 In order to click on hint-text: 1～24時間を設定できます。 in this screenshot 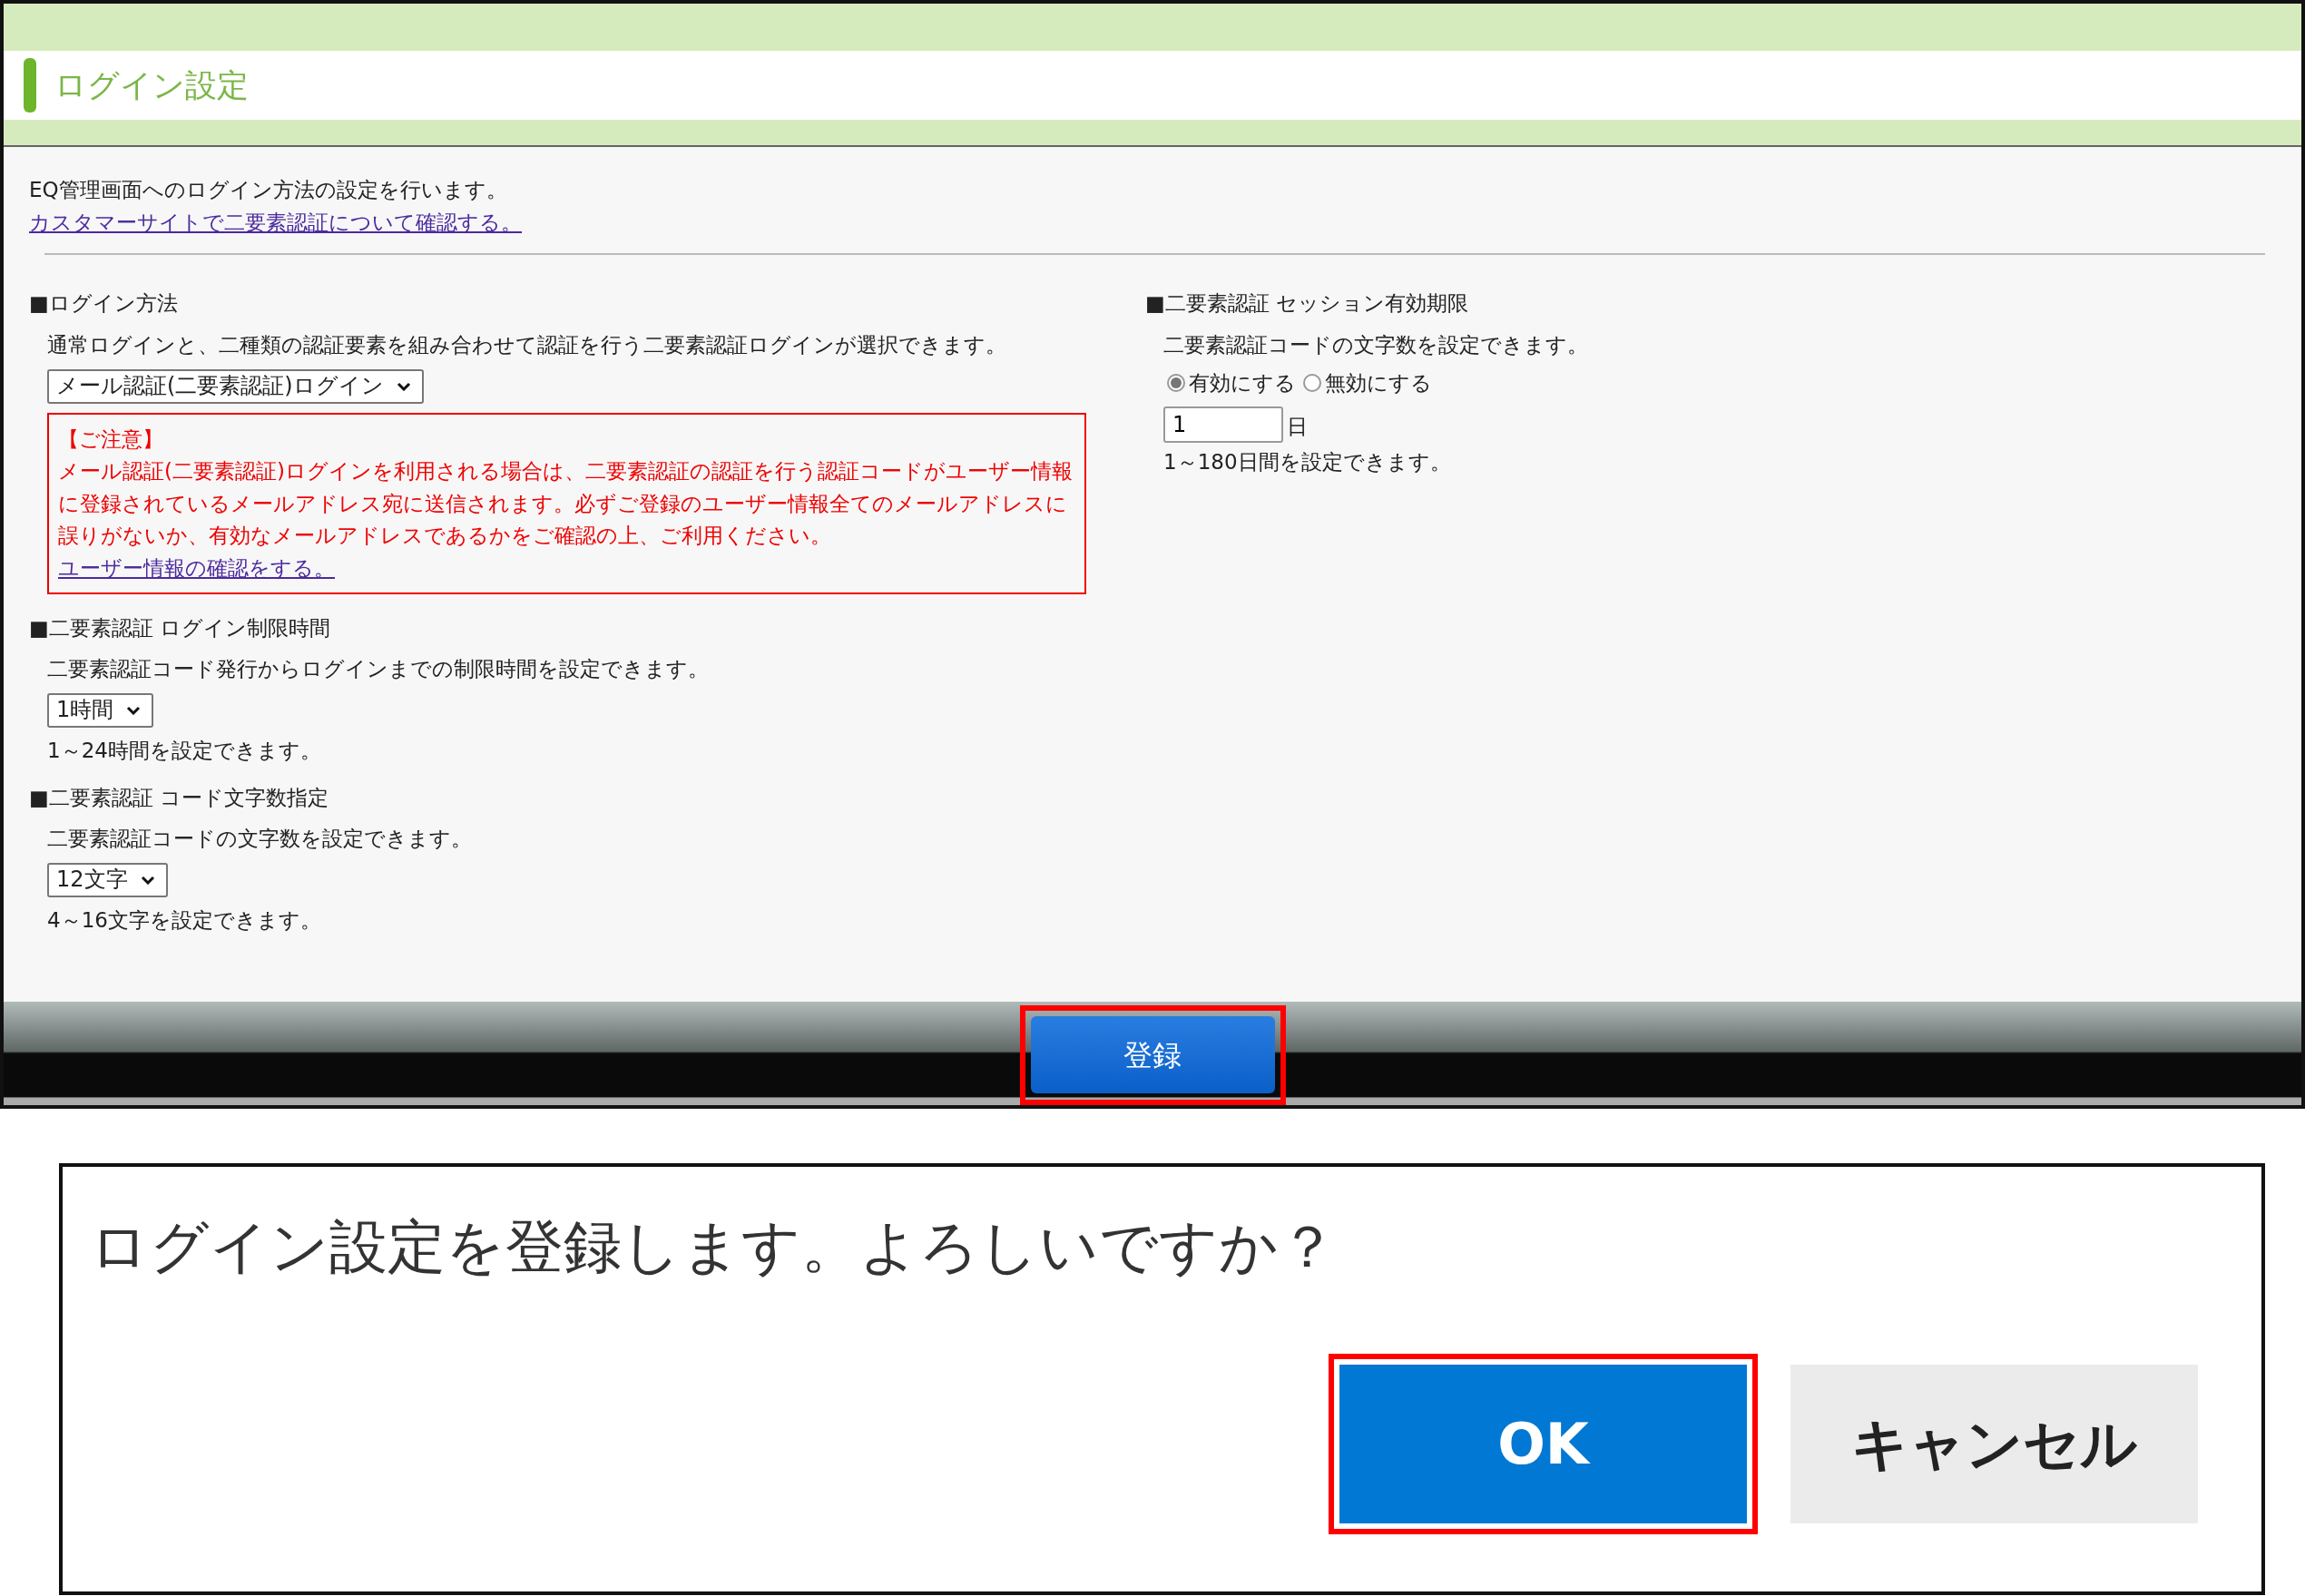, I will do `click(184, 751)`.